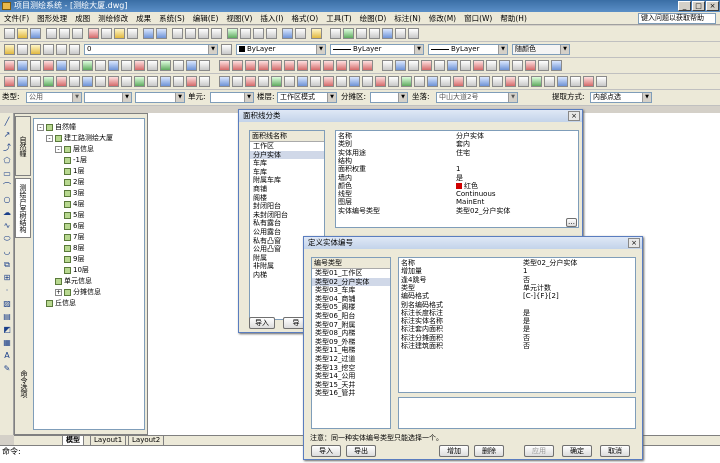  What do you see at coordinates (74, 149) in the screenshot?
I see `tree-node: - 层信息` at bounding box center [74, 149].